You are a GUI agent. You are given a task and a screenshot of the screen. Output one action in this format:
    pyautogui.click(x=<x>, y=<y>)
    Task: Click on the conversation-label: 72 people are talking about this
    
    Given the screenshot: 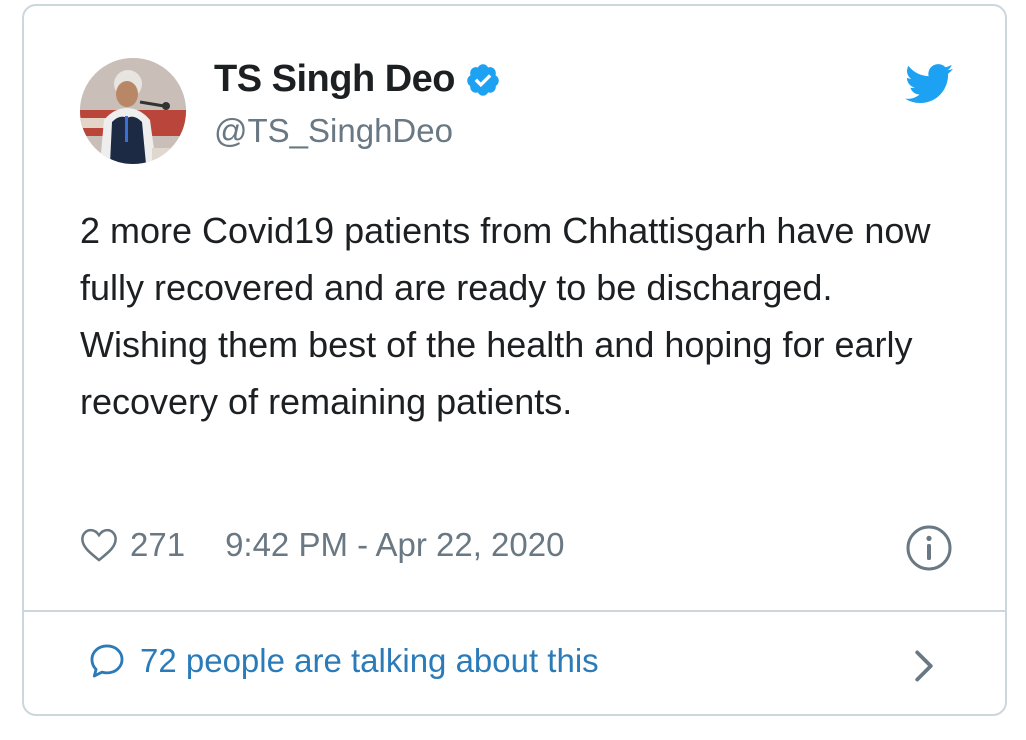 What is the action you would take?
    pyautogui.click(x=369, y=661)
    